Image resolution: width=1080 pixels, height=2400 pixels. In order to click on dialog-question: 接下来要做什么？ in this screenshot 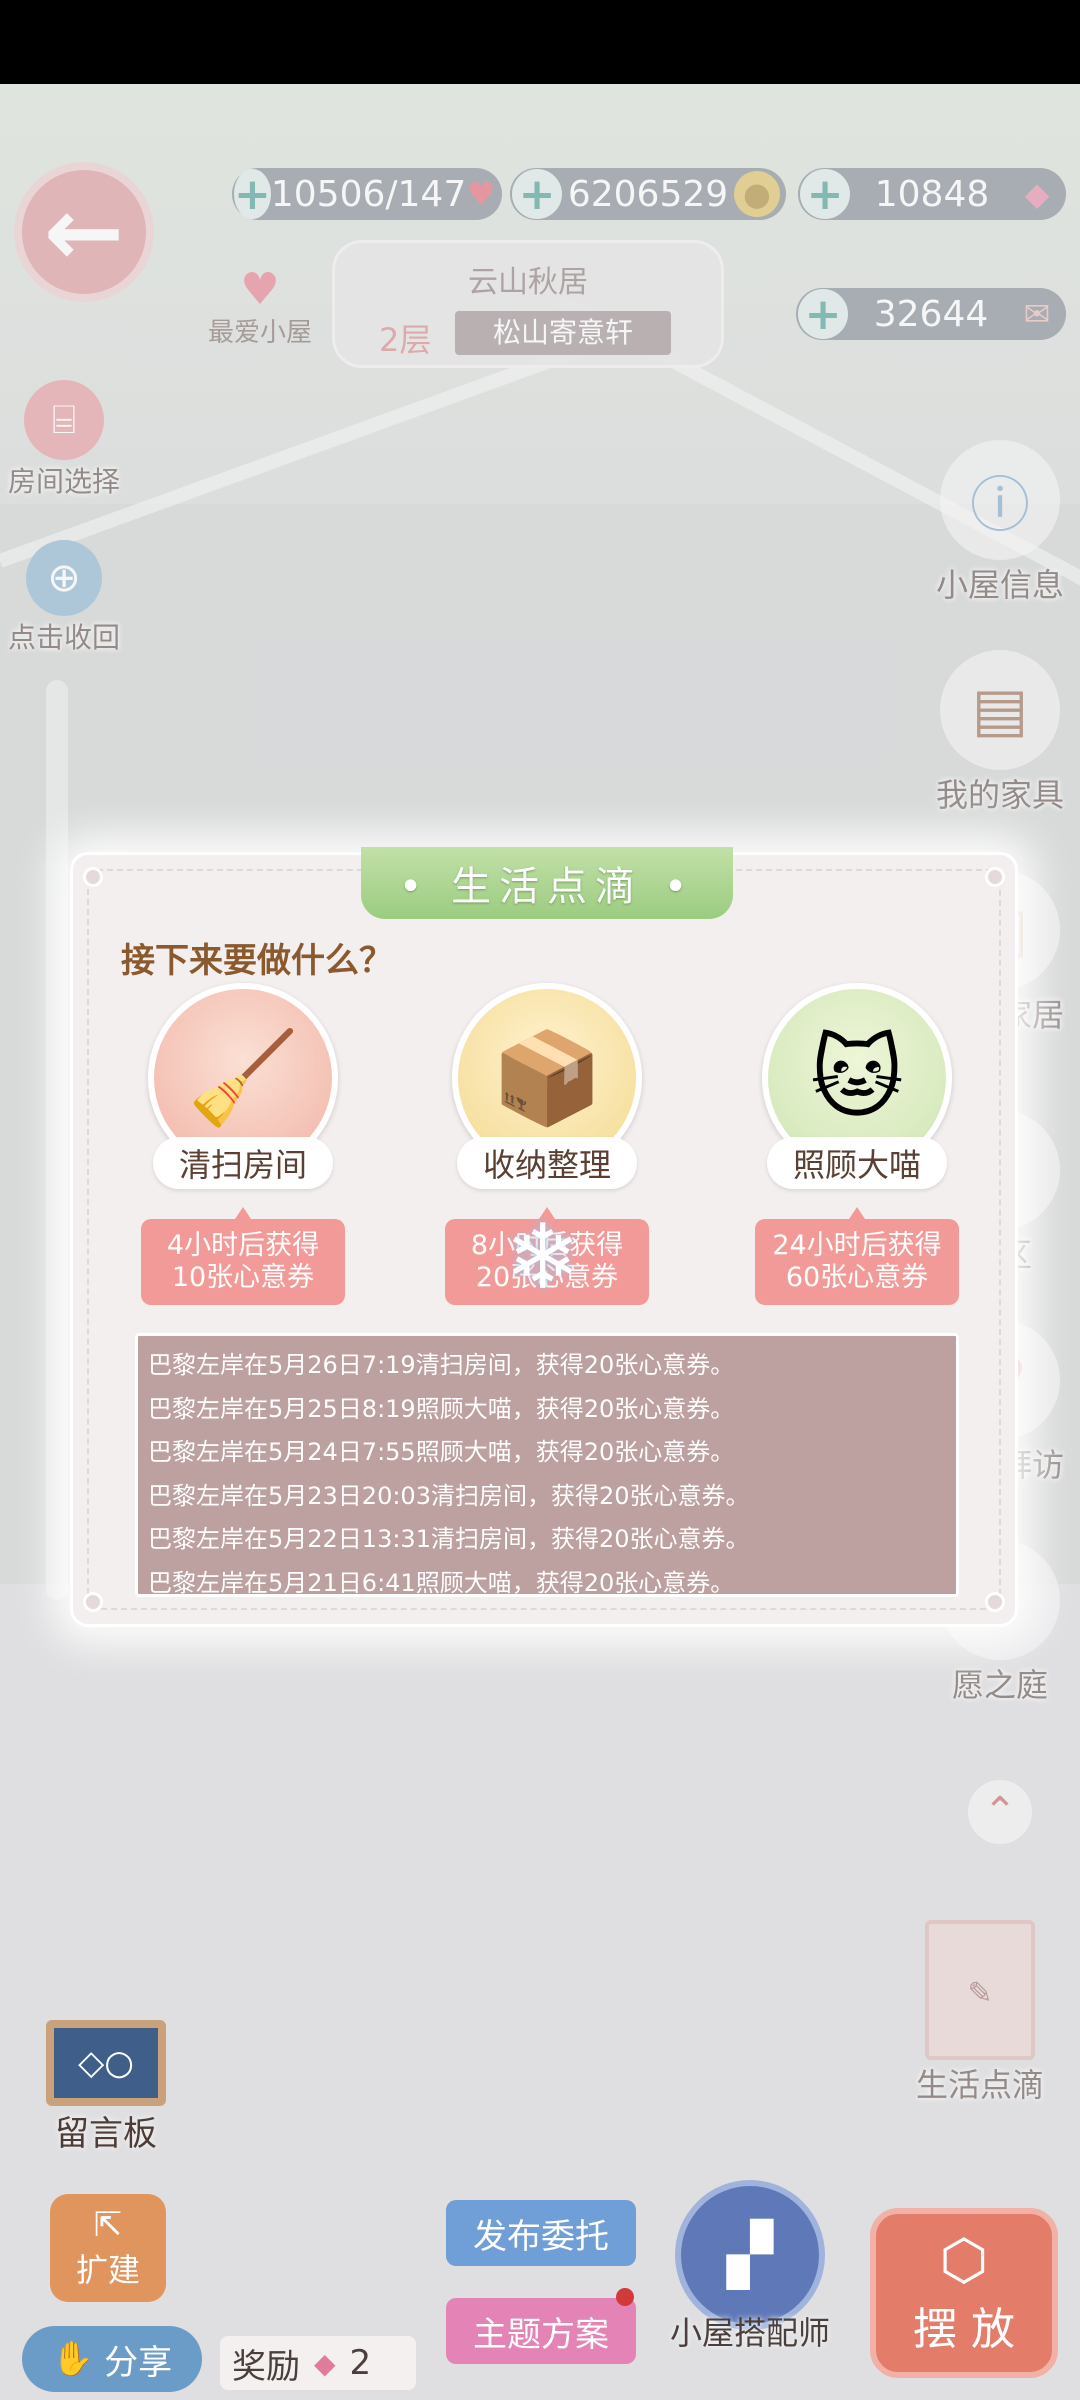, I will do `click(257, 961)`.